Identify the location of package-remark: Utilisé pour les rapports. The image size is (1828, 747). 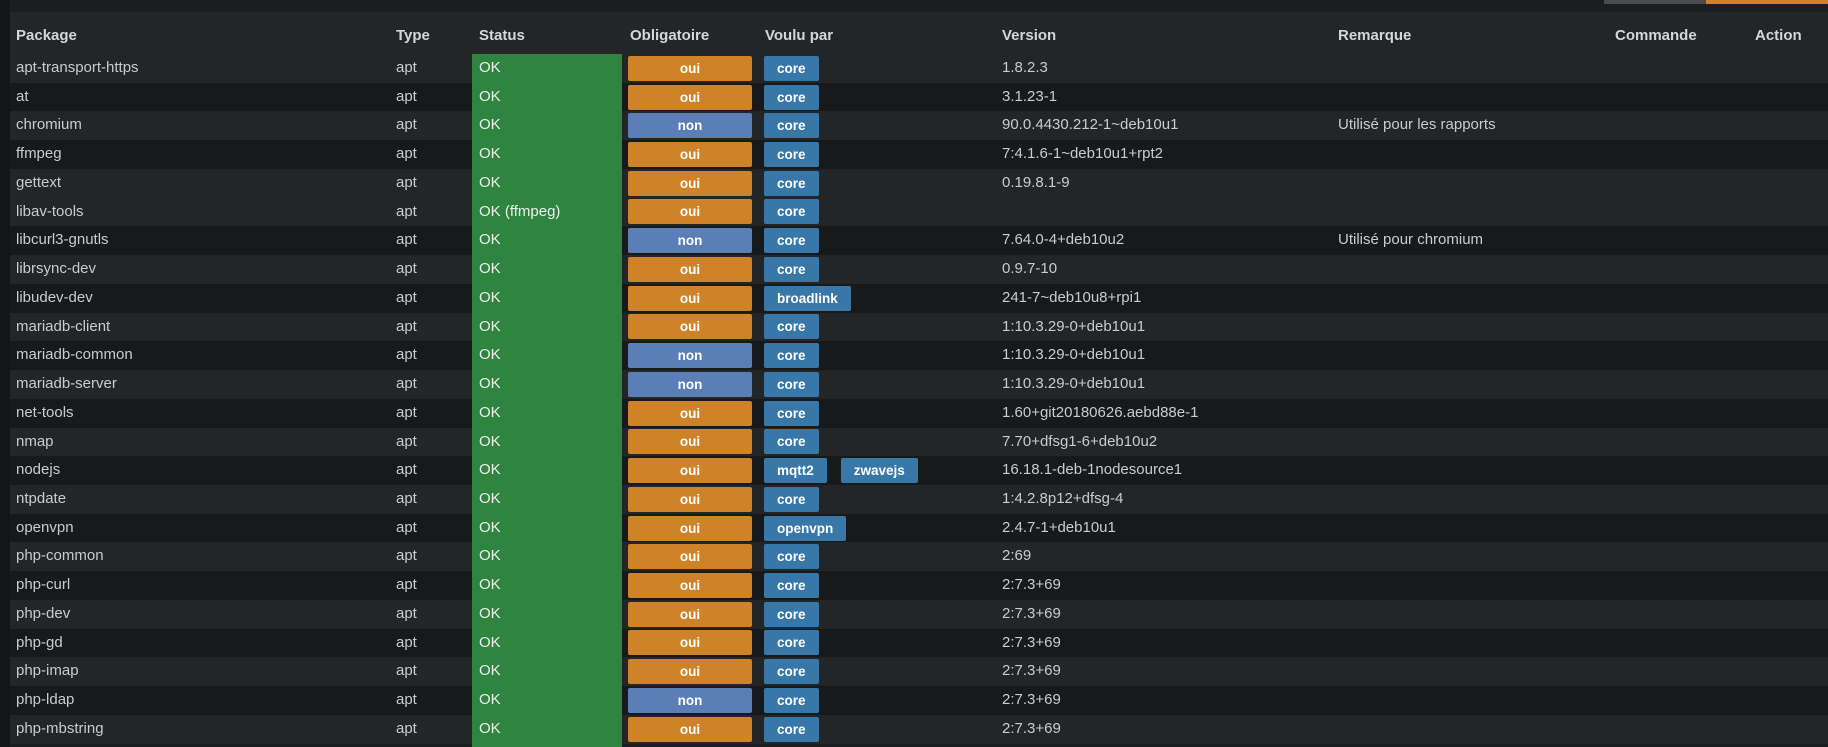
(1417, 125).